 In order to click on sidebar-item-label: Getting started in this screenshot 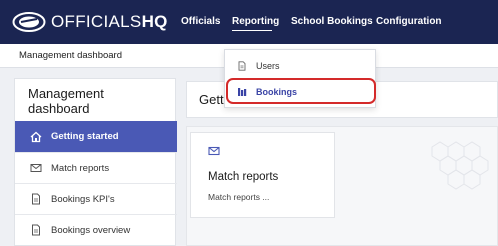, I will do `click(85, 136)`.